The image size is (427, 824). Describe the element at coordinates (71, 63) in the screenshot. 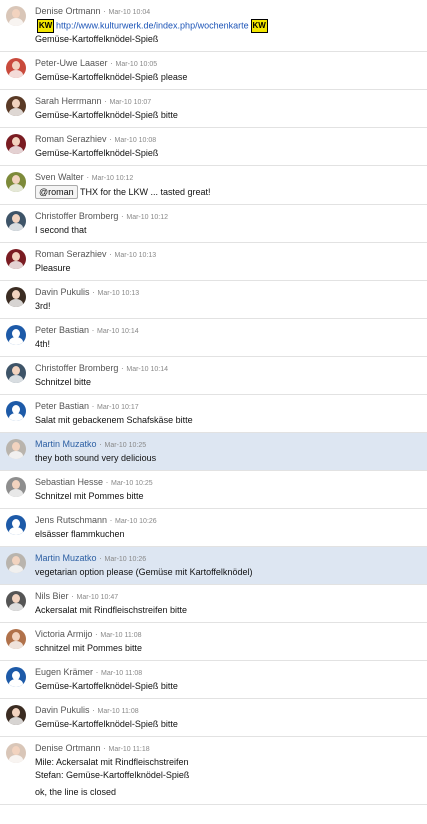

I see `username: Peter-Uwe Laaser` at that location.